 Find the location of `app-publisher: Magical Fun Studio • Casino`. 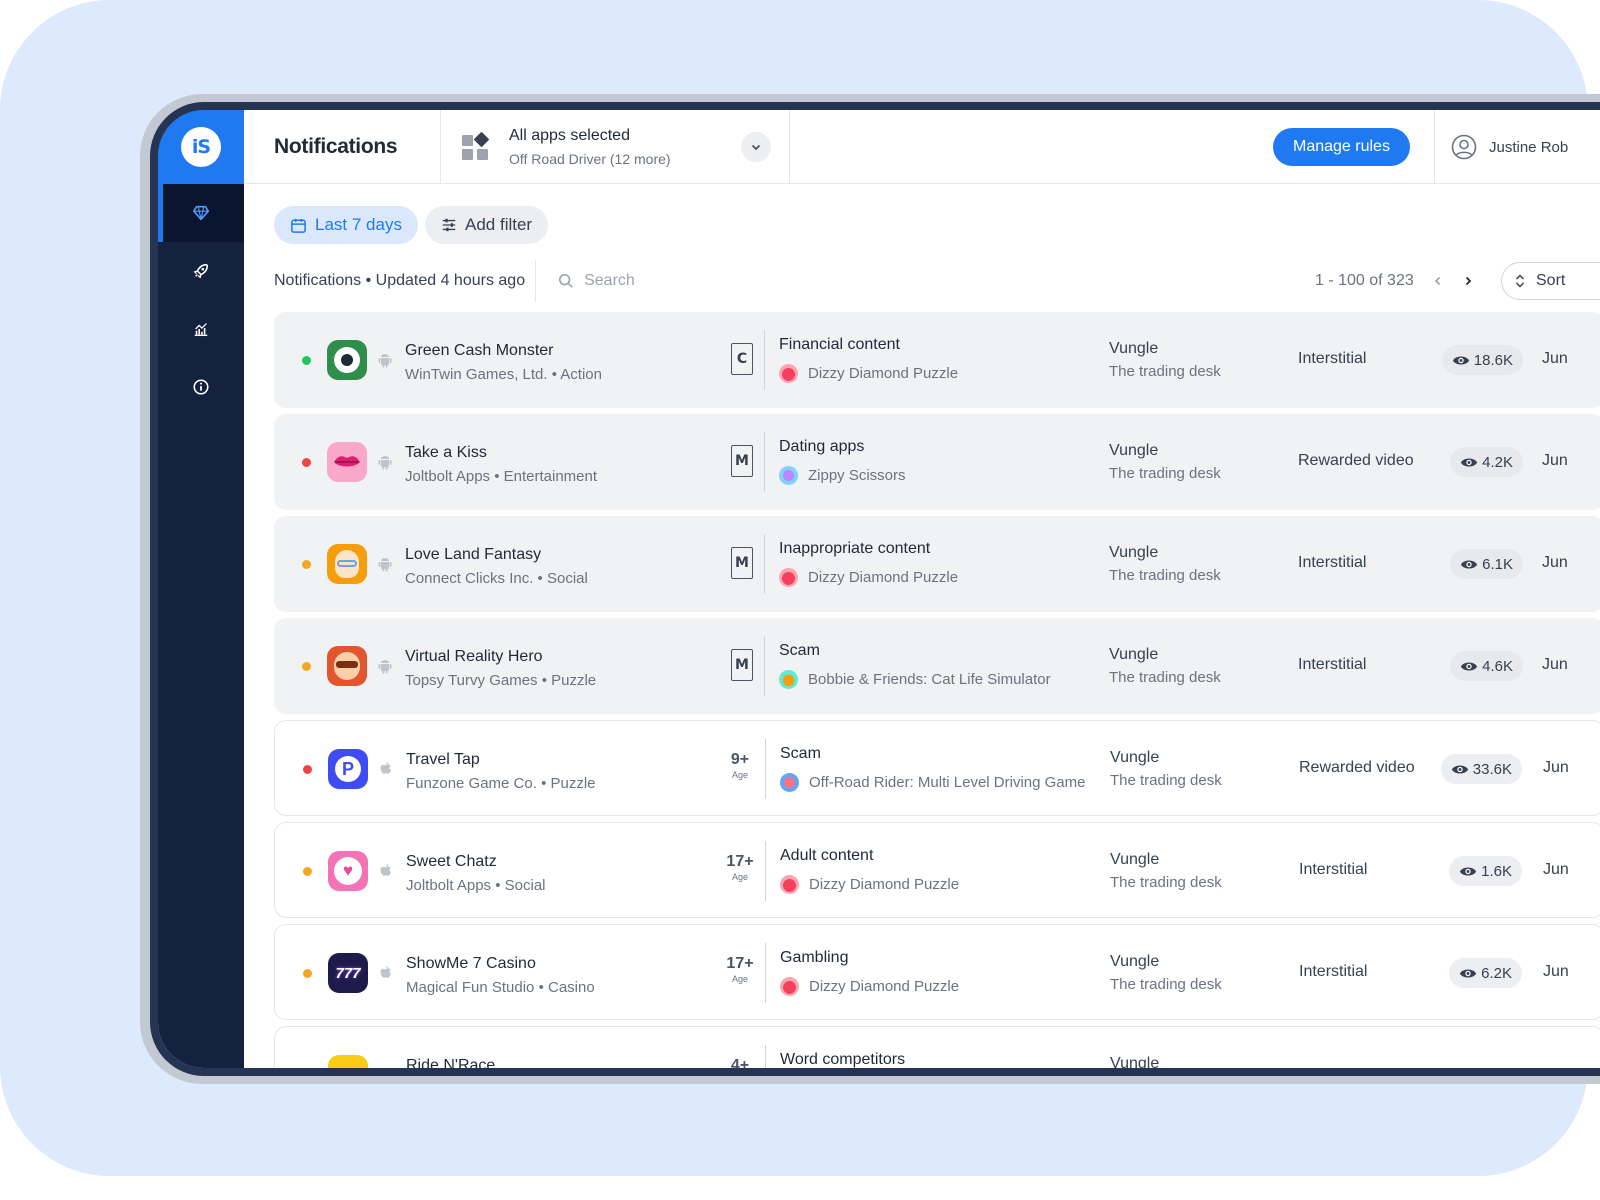

app-publisher: Magical Fun Studio • Casino is located at coordinates (500, 987).